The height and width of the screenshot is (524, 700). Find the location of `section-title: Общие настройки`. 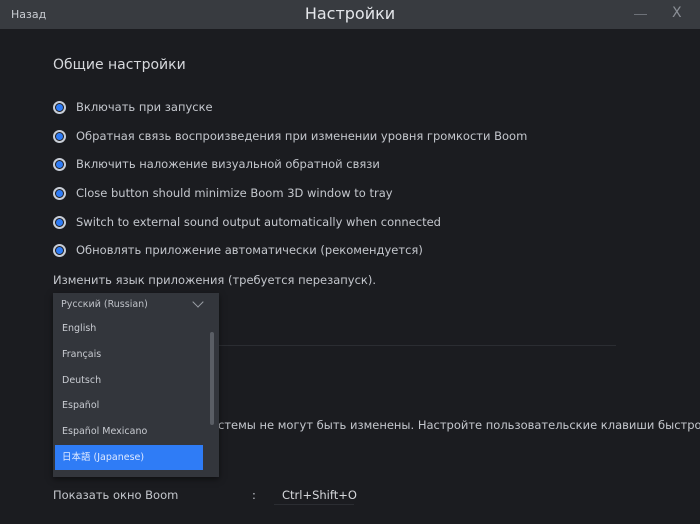

section-title: Общие настройки is located at coordinates (119, 65).